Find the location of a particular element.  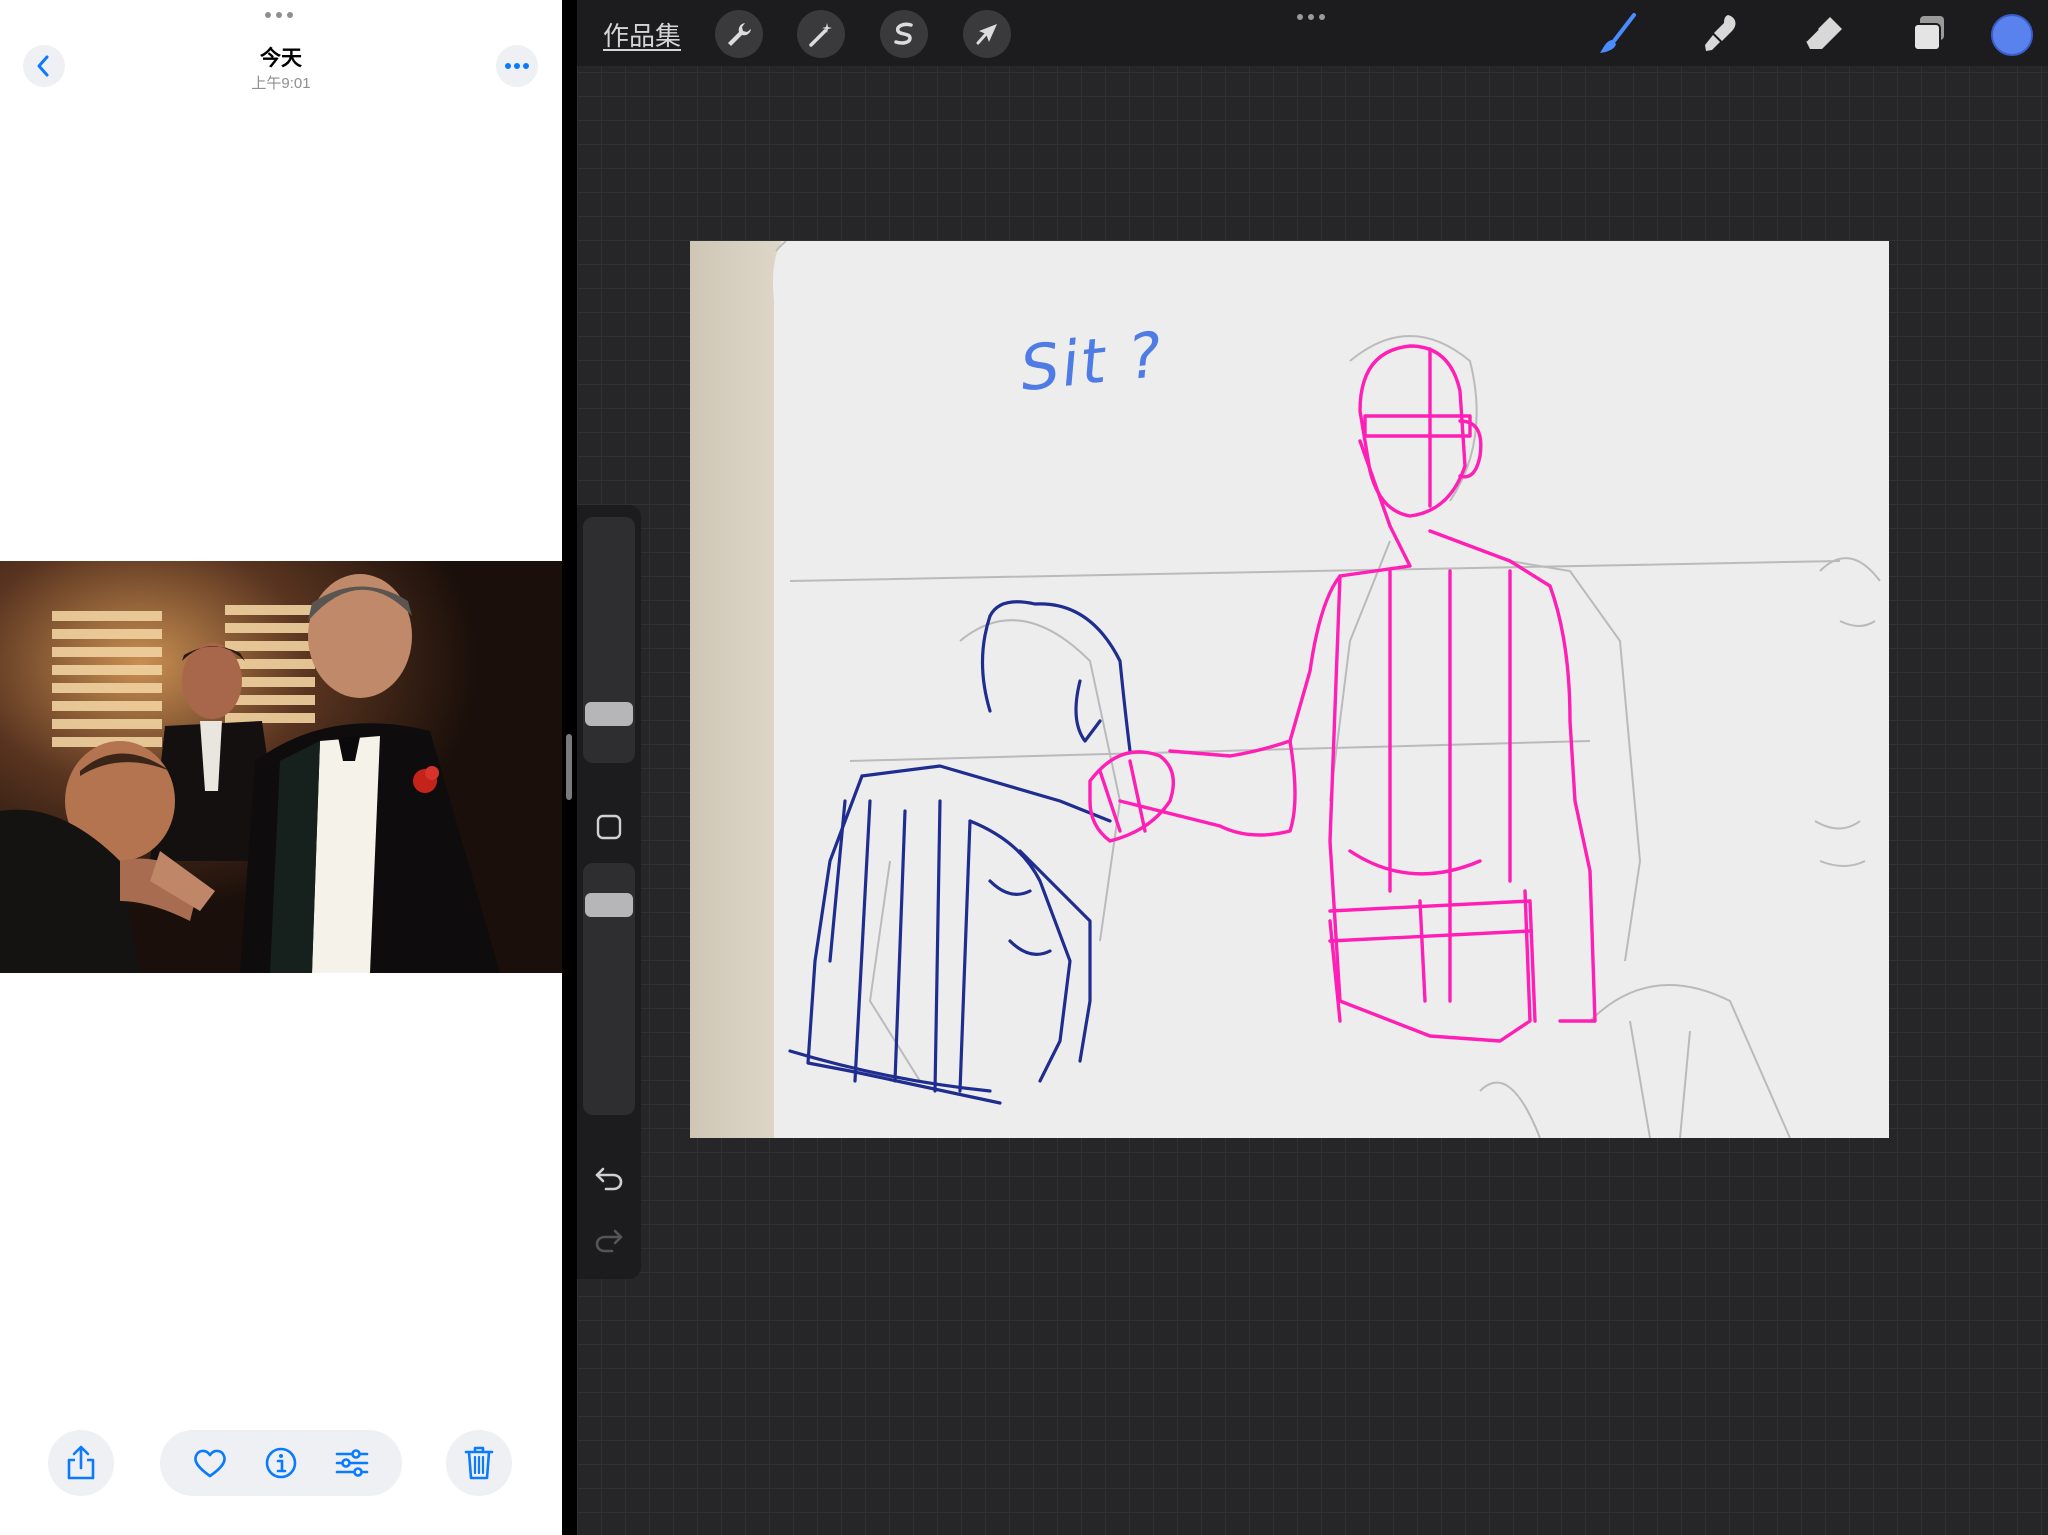

info-icon is located at coordinates (281, 1463).